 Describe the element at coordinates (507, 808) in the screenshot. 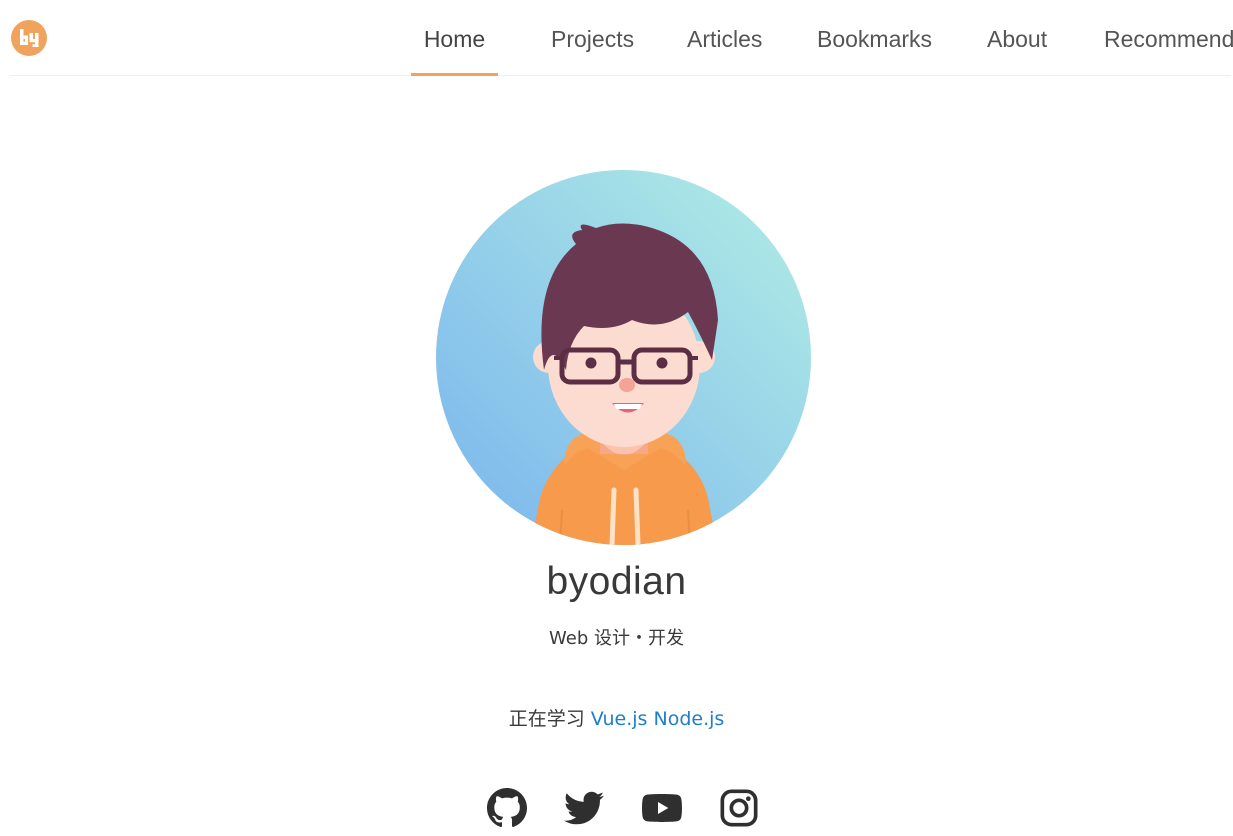

I see `github-icon` at that location.